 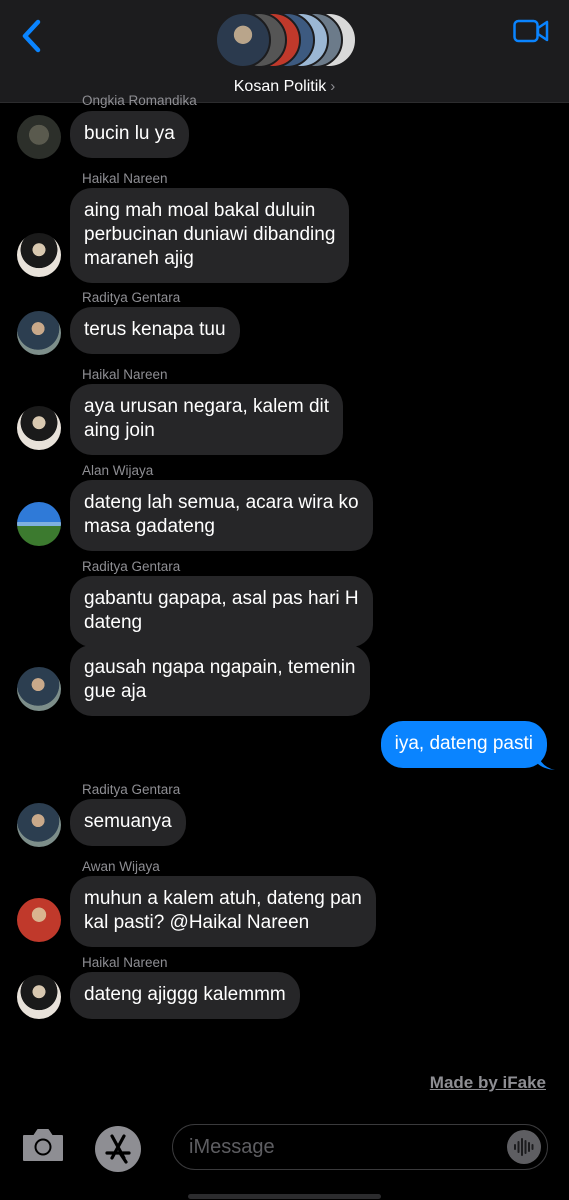 I want to click on message-bubble: bucin lu ya, so click(x=129, y=134).